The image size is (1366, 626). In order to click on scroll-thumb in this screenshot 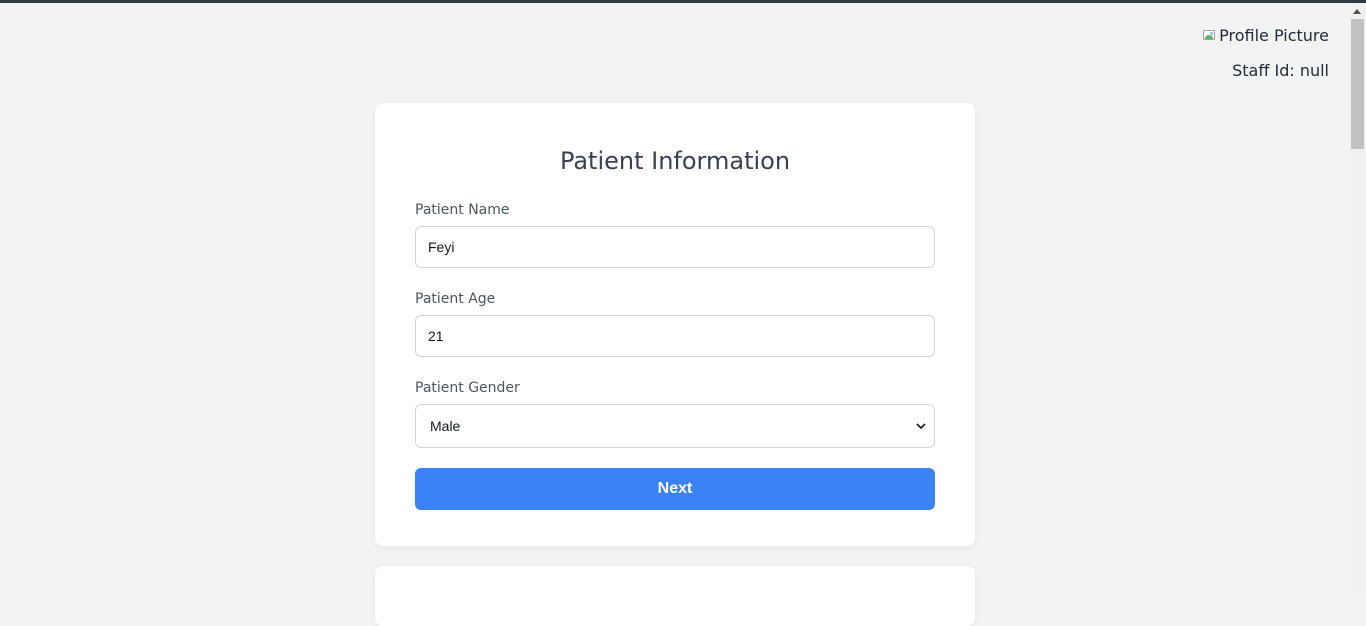, I will do `click(1357, 84)`.